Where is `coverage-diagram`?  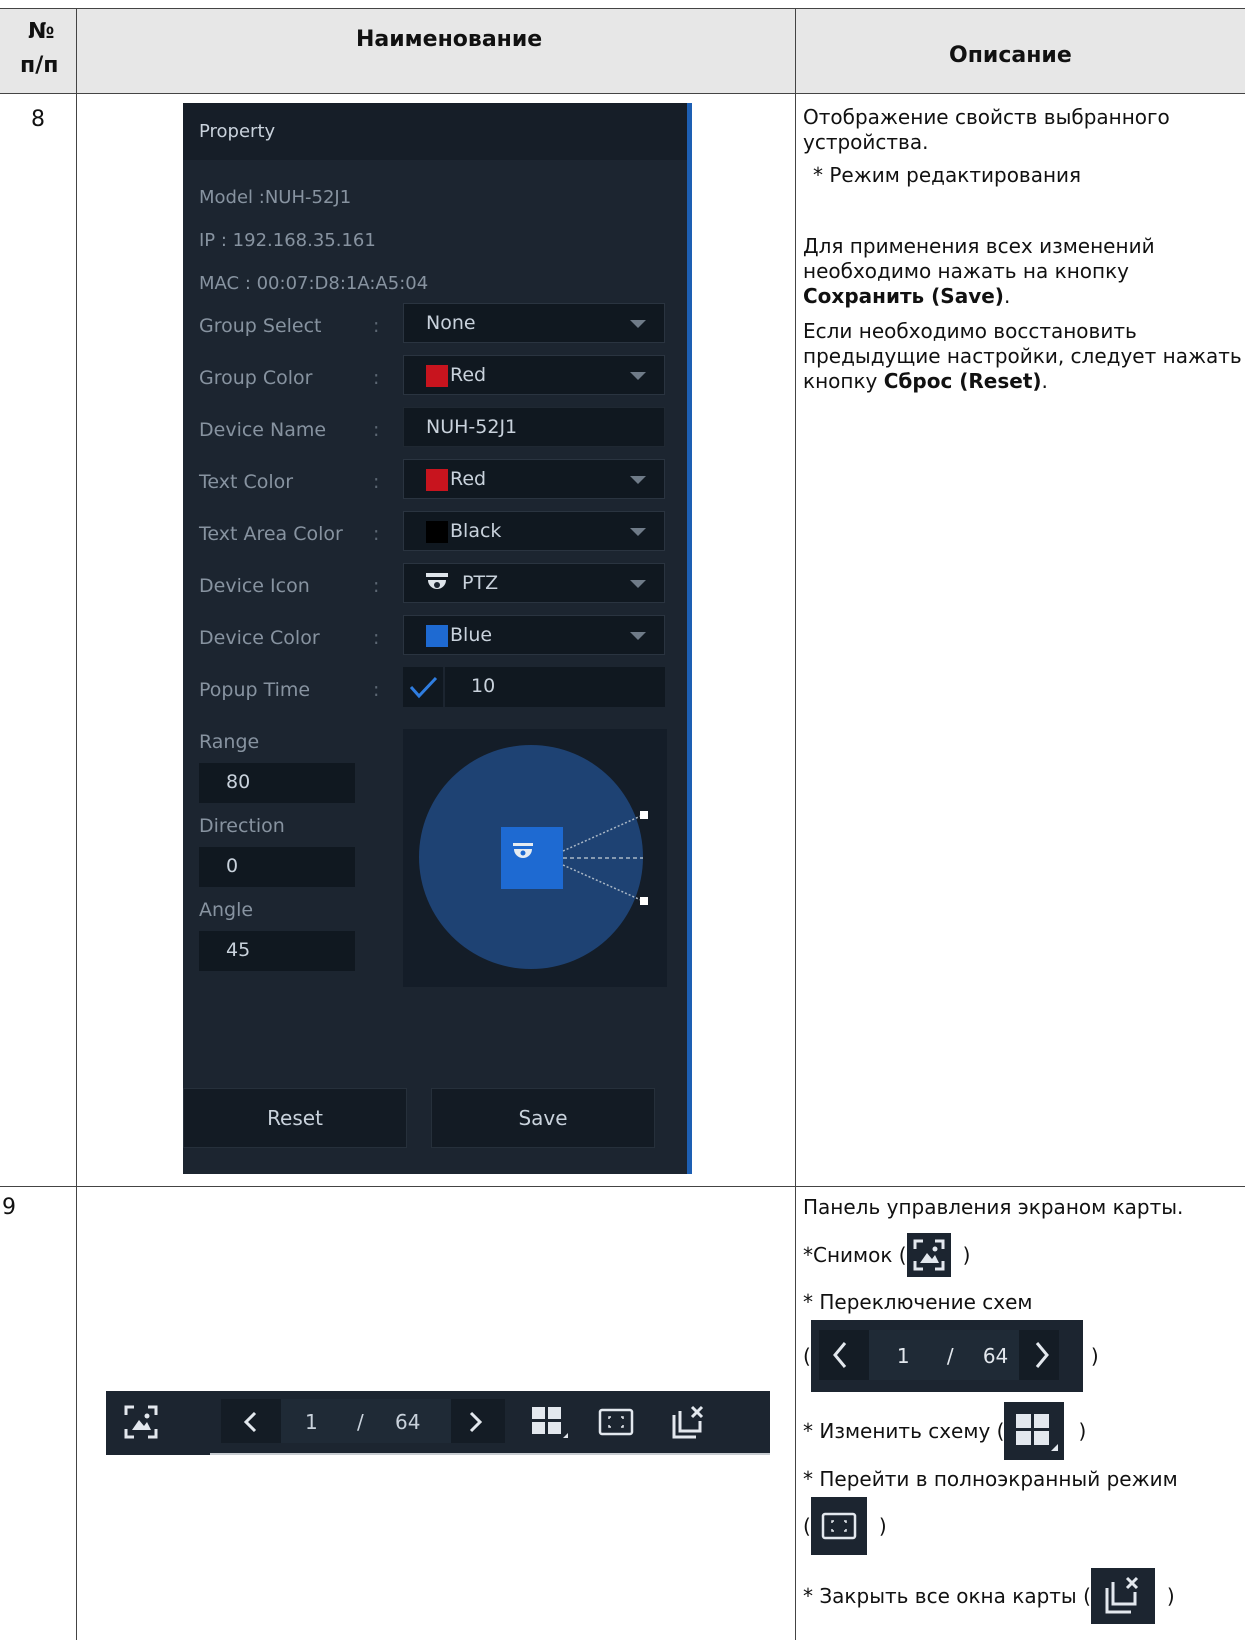 coverage-diagram is located at coordinates (533, 857).